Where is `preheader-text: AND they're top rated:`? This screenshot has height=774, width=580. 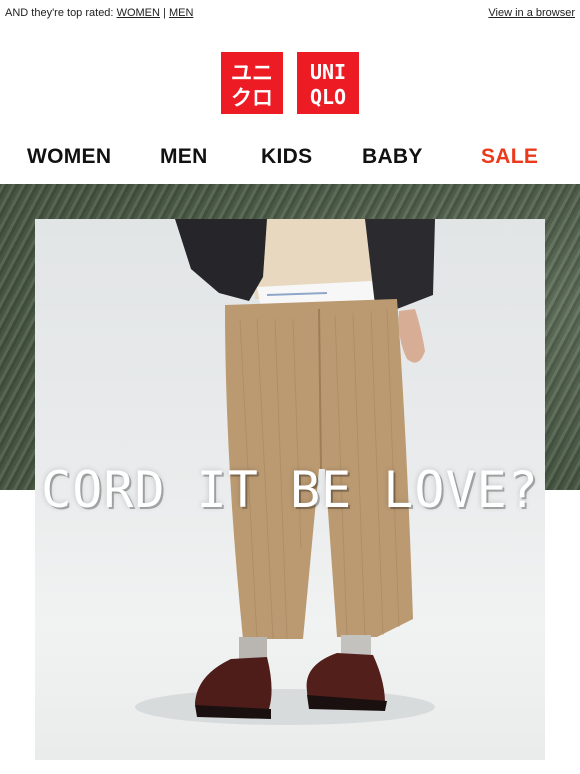 preheader-text: AND they're top rated: is located at coordinates (59, 13).